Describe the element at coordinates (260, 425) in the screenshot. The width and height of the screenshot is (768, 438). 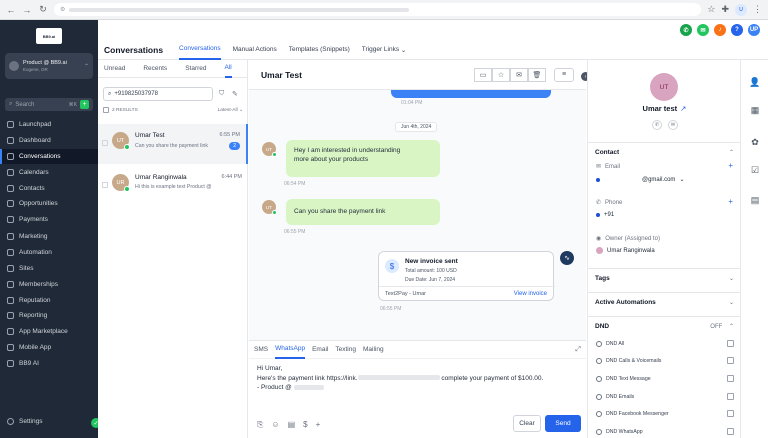
I see `attachment-icon: ⎘` at that location.